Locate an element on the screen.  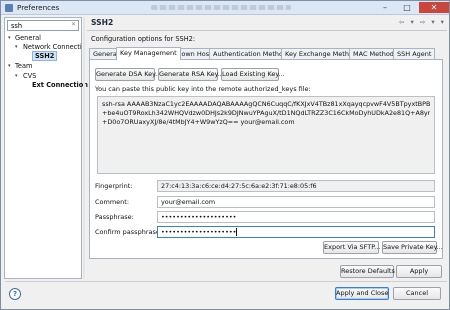
eclipse-app-icon is located at coordinates (9, 8).